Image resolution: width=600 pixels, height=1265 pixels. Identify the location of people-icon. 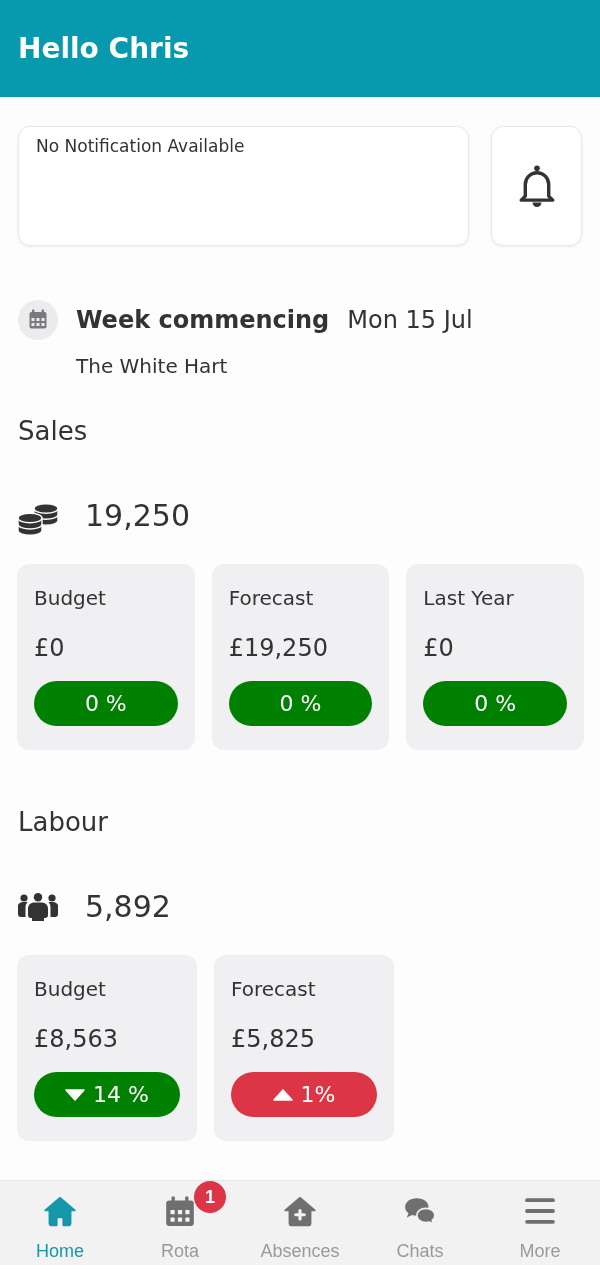
(38, 907).